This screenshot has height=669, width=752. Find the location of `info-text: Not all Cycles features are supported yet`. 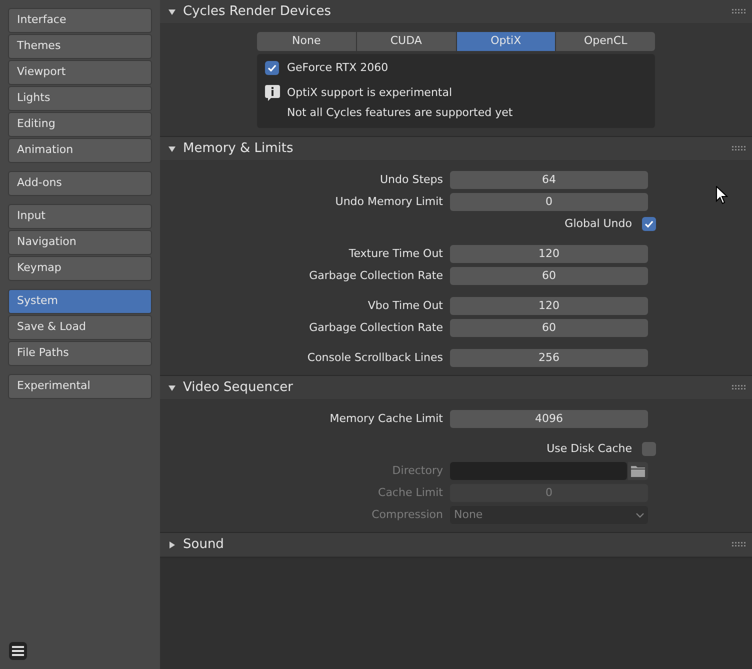

info-text: Not all Cycles features are supported yet is located at coordinates (400, 112).